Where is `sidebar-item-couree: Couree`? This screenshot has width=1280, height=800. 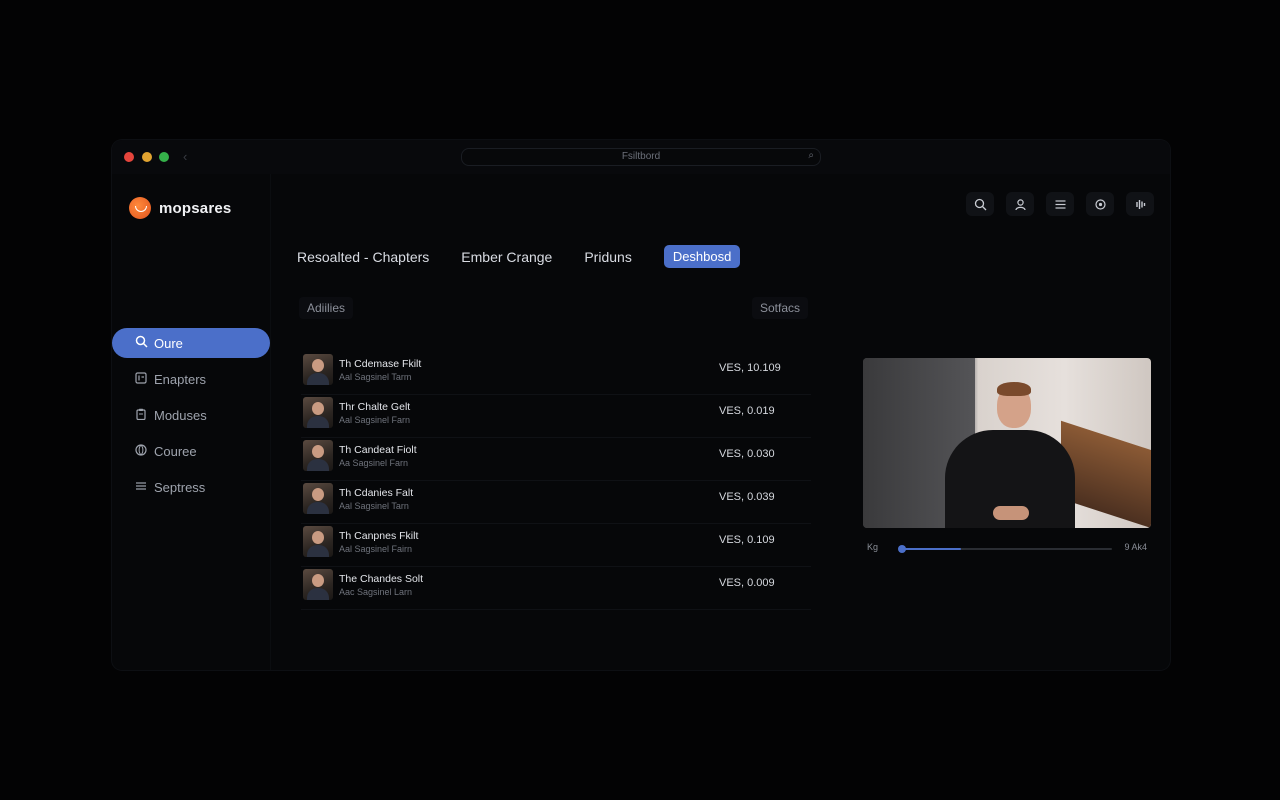
sidebar-item-couree: Couree is located at coordinates (191, 451).